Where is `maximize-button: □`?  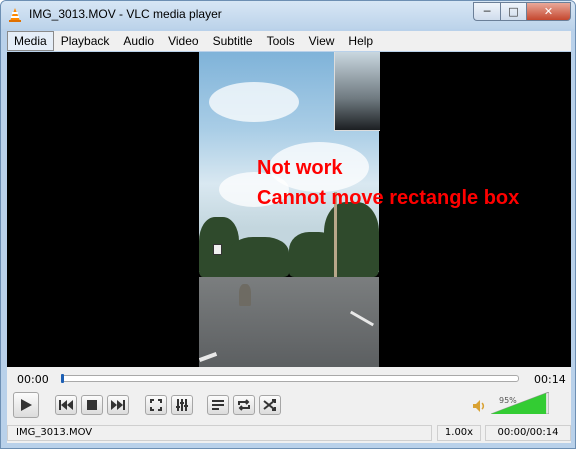 maximize-button: □ is located at coordinates (513, 11).